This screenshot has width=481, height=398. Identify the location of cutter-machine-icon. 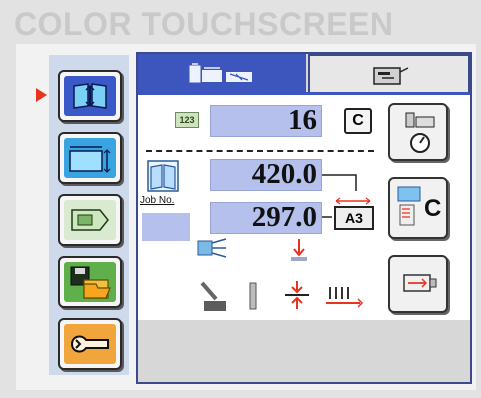
(220, 73).